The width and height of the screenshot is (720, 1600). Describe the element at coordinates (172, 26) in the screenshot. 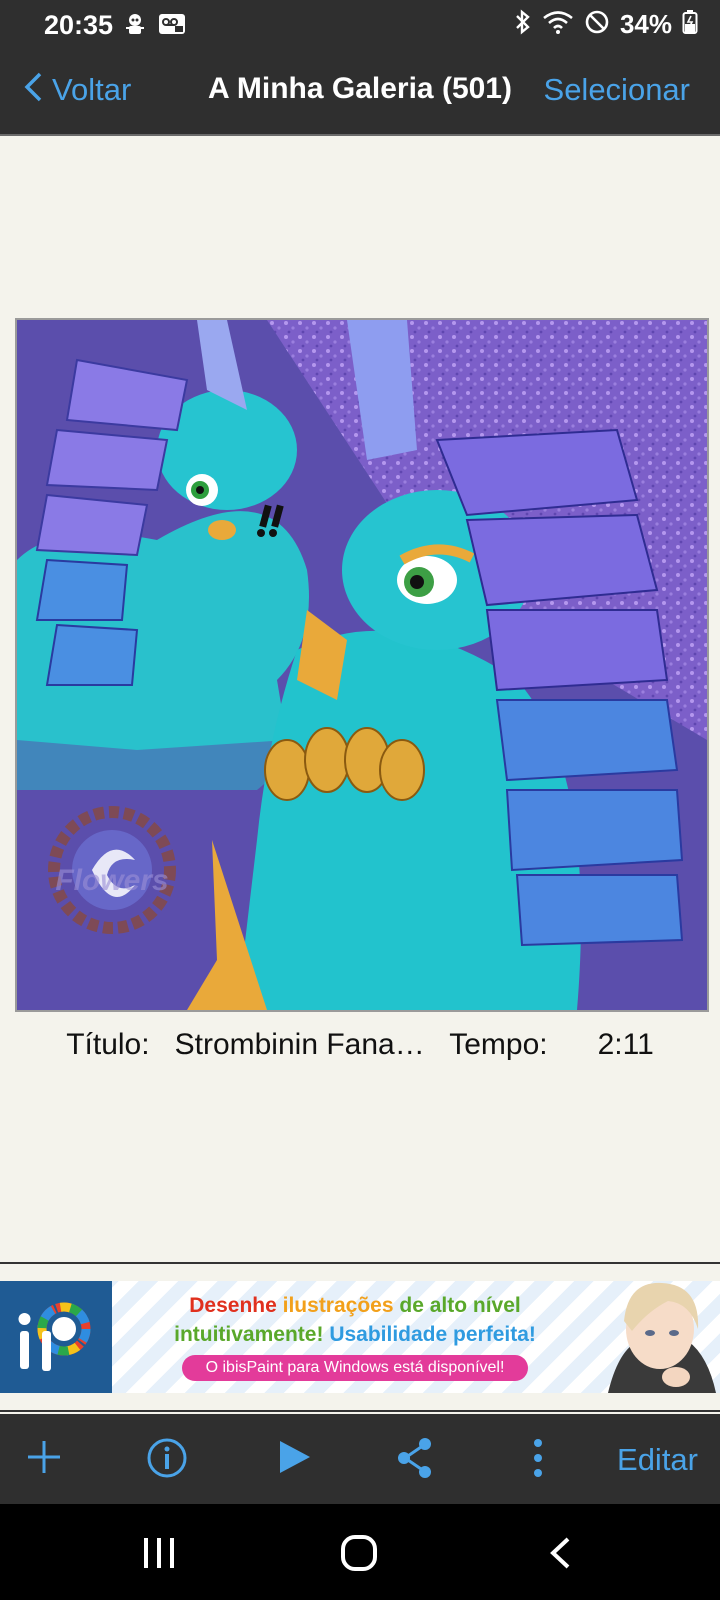

I see `voicemail-icon` at that location.